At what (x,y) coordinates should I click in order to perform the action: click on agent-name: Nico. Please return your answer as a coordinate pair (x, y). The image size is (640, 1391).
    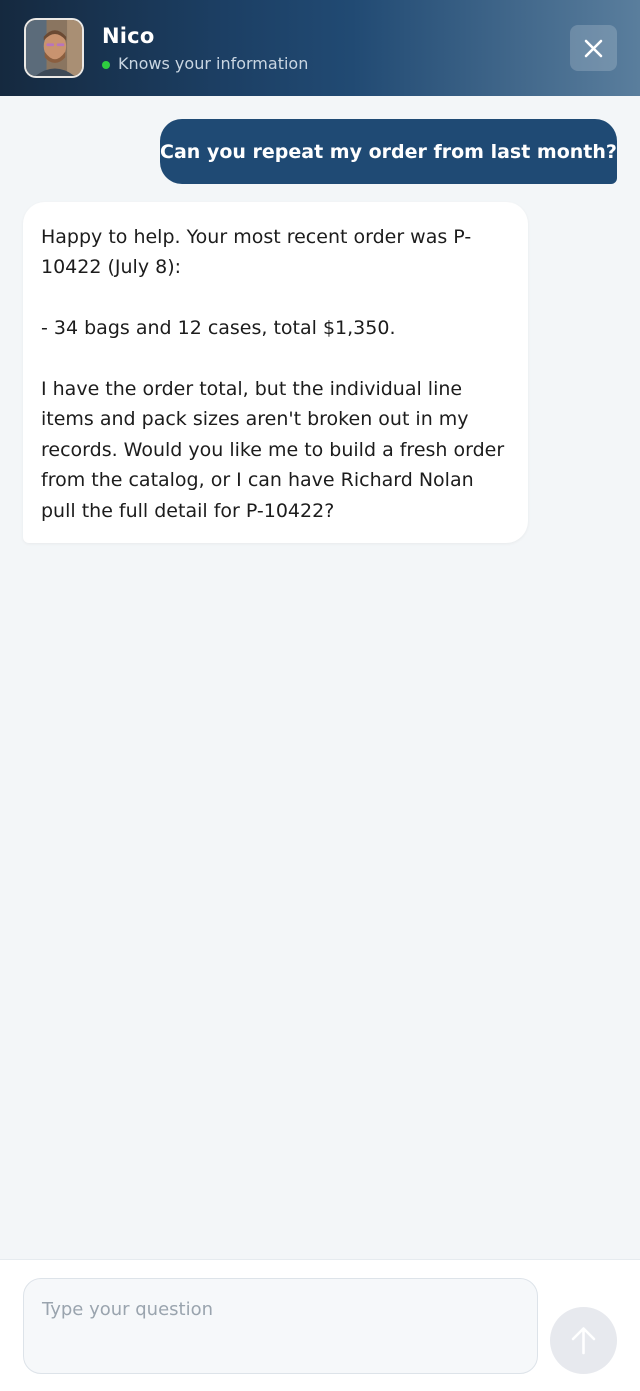
    Looking at the image, I should click on (128, 36).